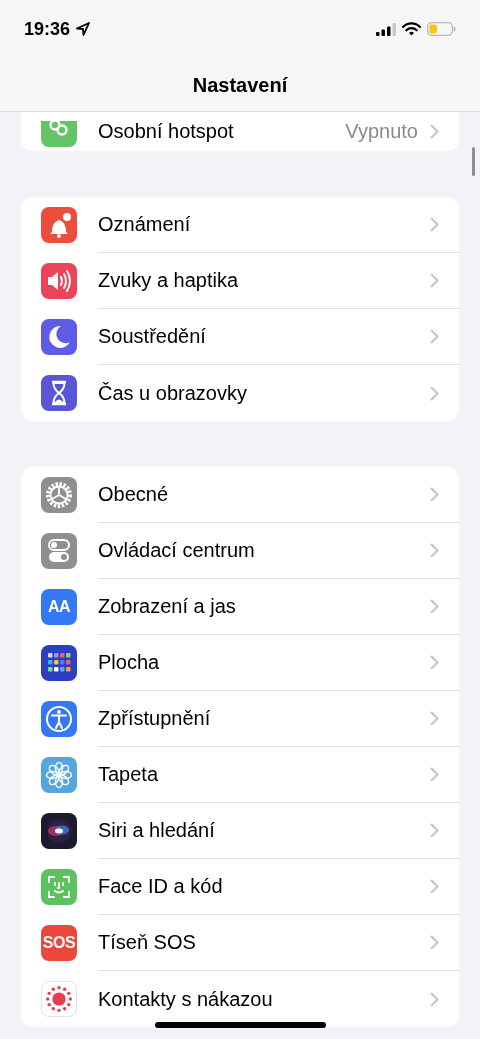 The height and width of the screenshot is (1039, 480). I want to click on signal-icon, so click(386, 29).